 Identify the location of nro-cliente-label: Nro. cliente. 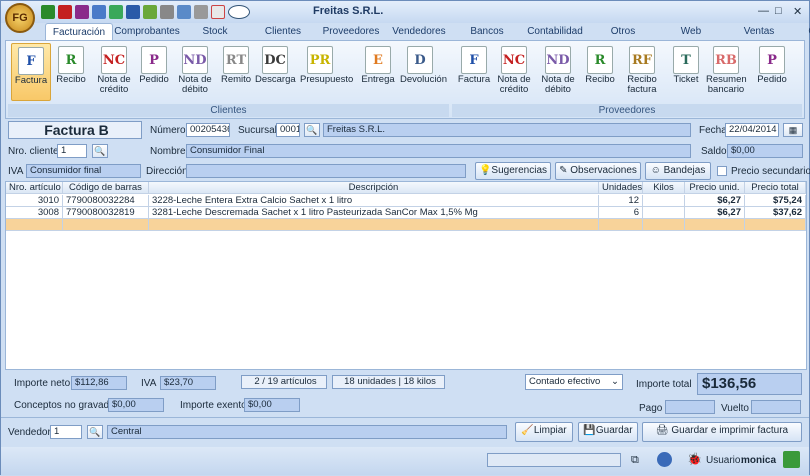
(33, 151).